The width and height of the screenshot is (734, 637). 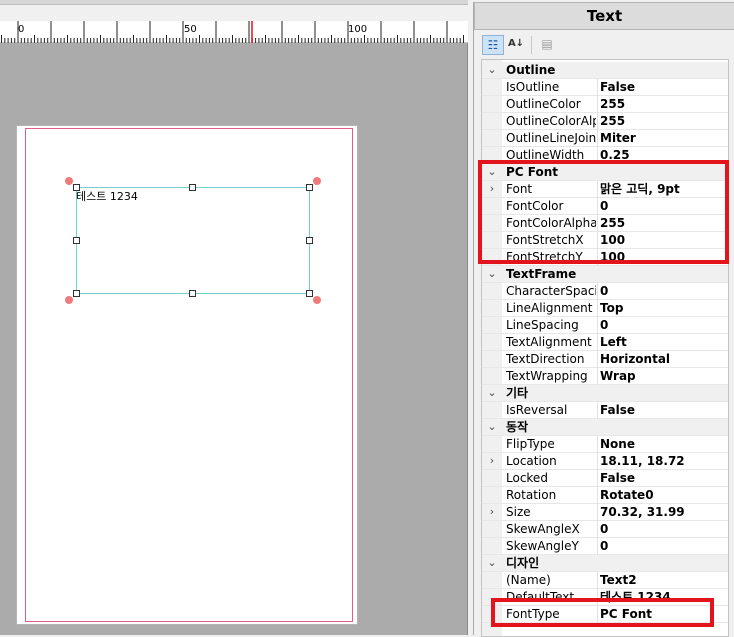 I want to click on resize-handle-middle-left, so click(x=76, y=240).